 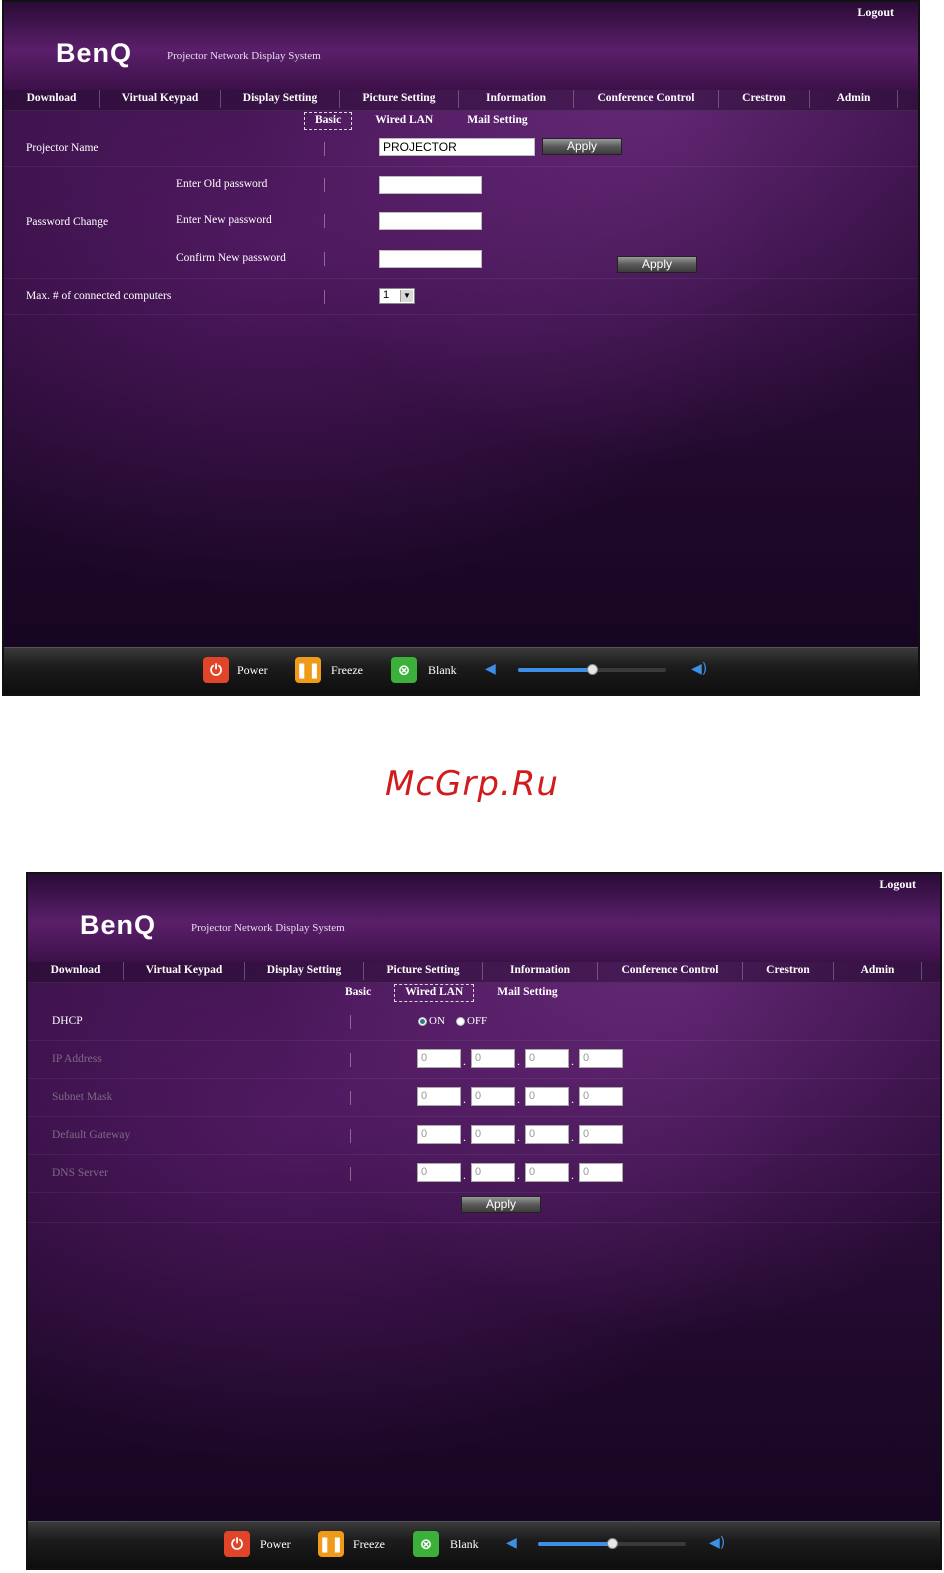 I want to click on dns-server-row: DNS Server 0 . 0 . 0 . 0, so click(x=484, y=1173).